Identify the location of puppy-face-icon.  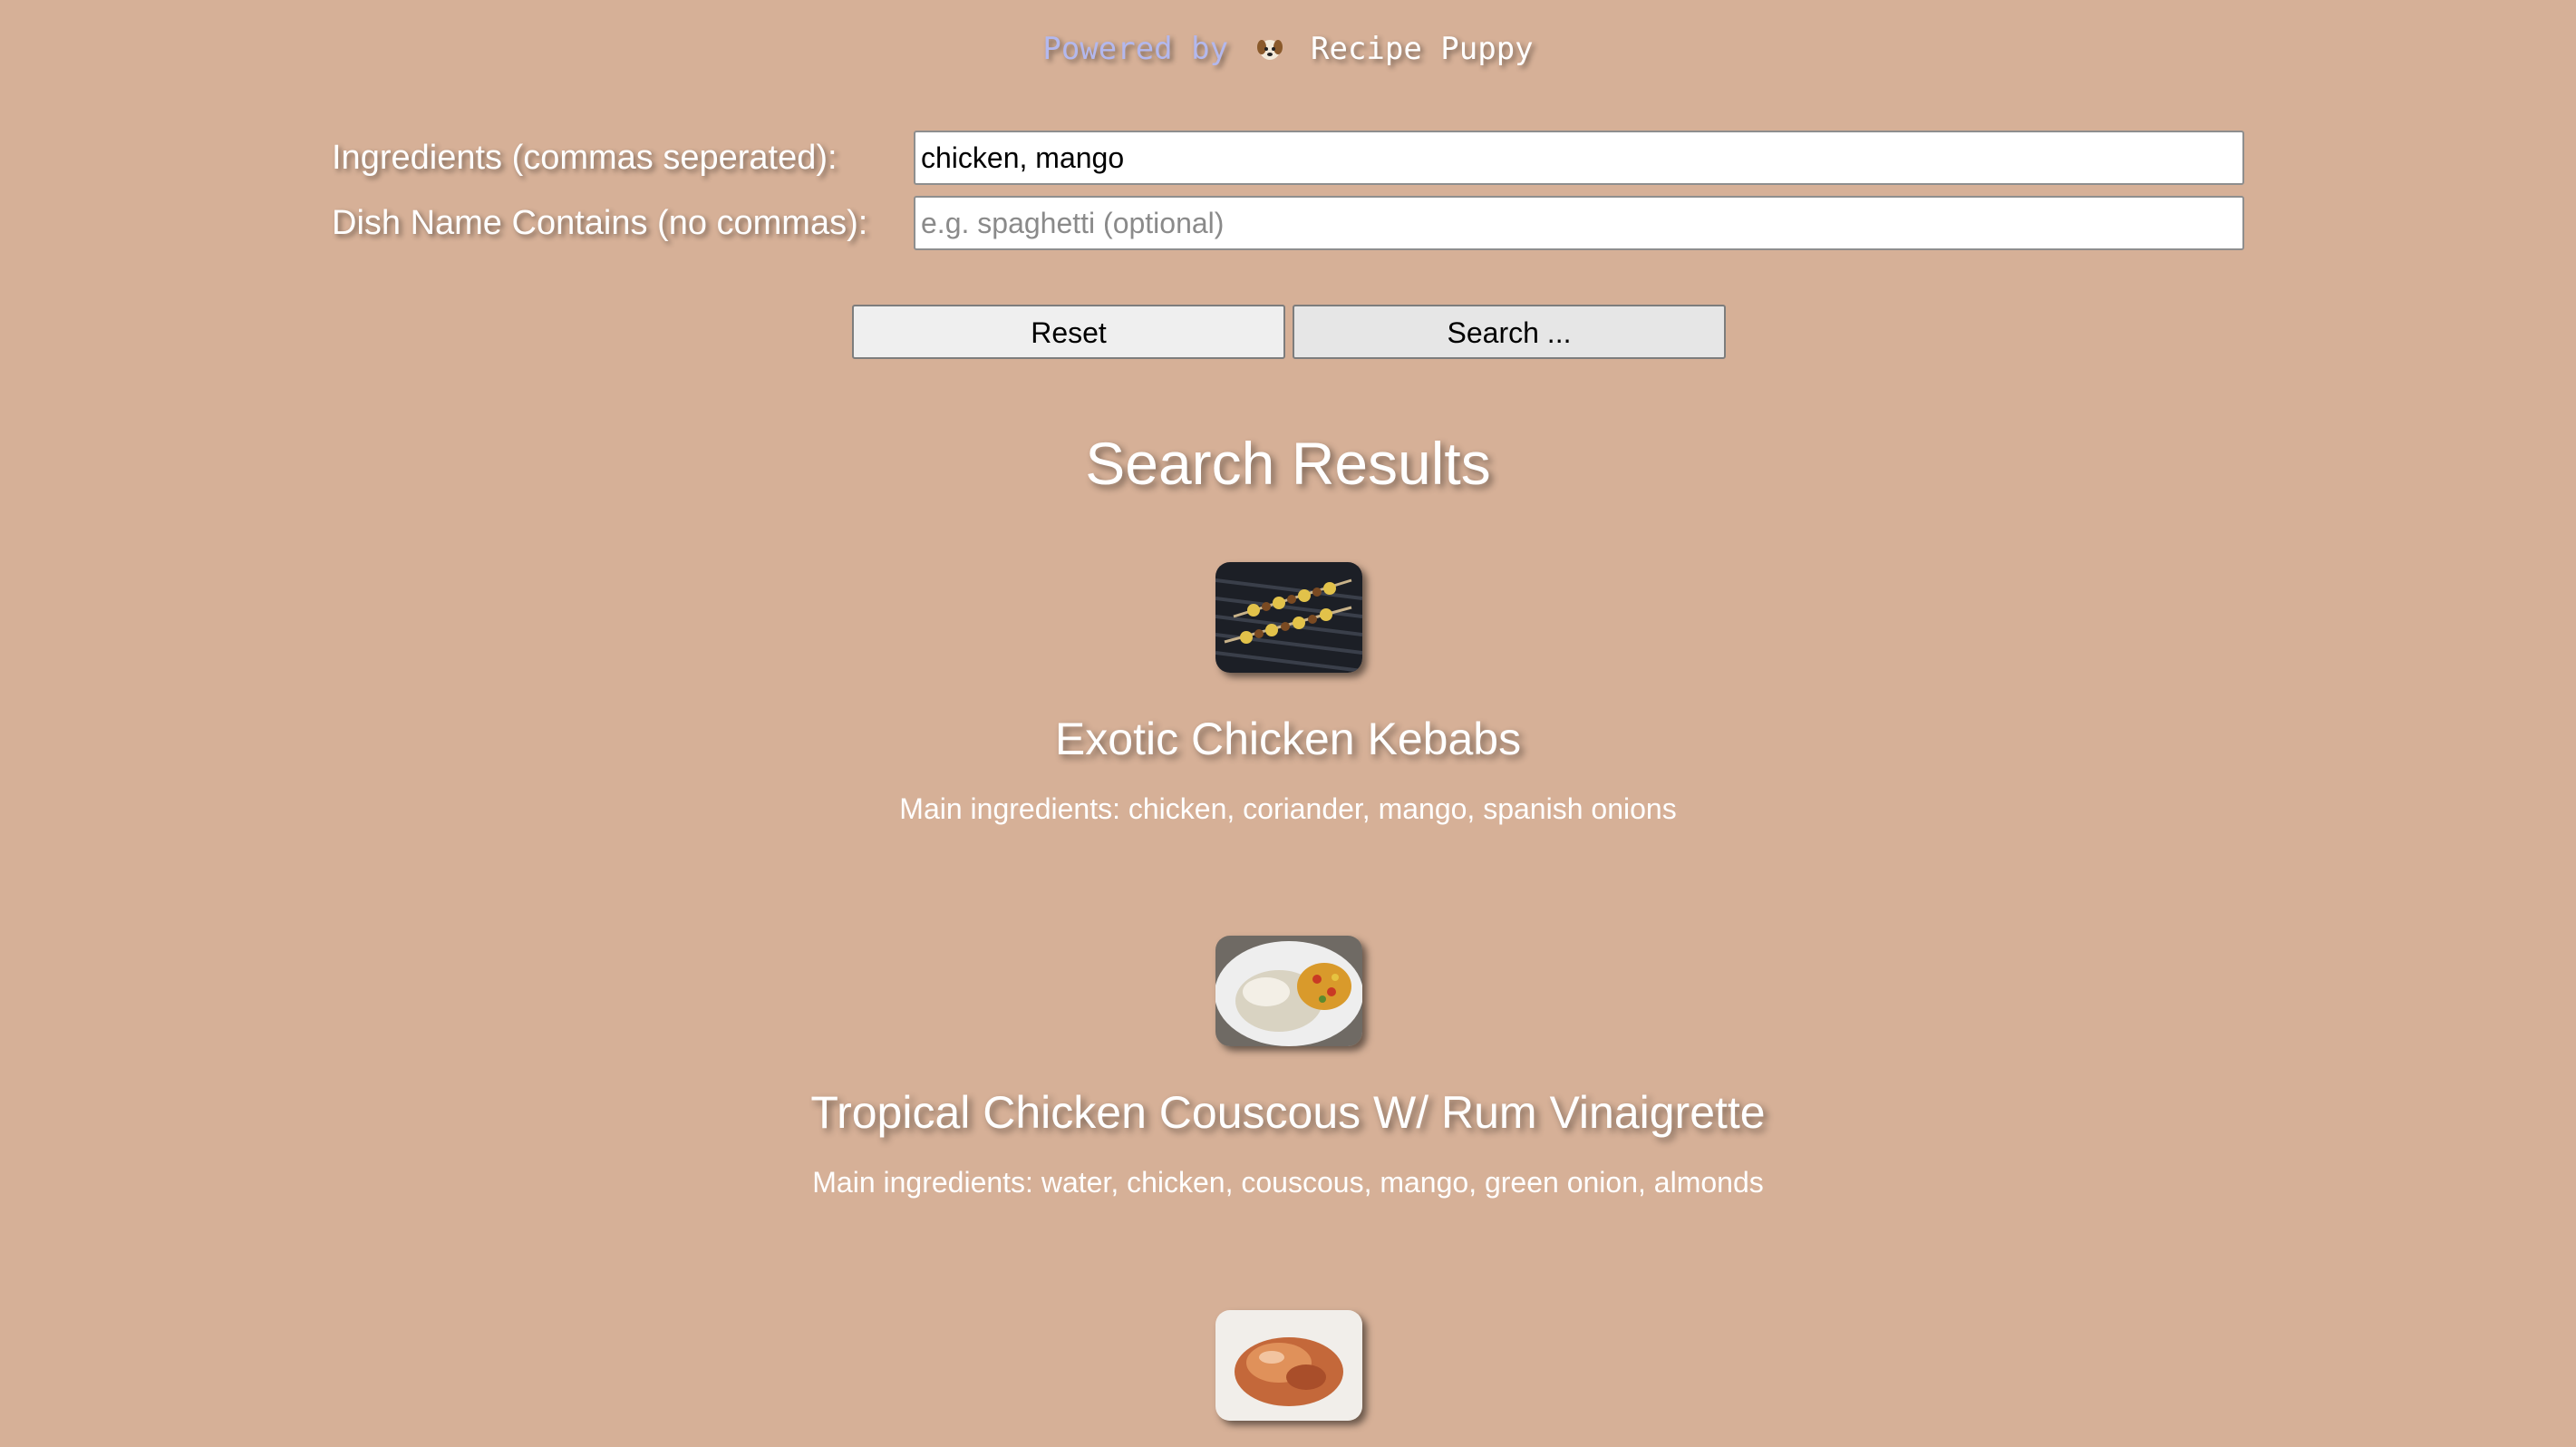
(1269, 45).